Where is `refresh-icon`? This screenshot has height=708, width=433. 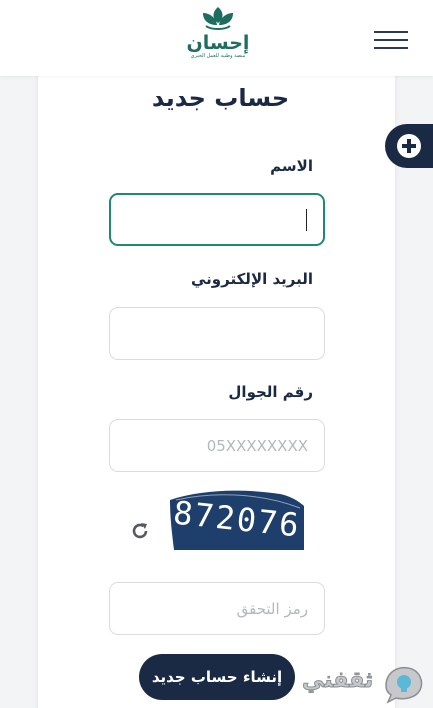
refresh-icon is located at coordinates (140, 531).